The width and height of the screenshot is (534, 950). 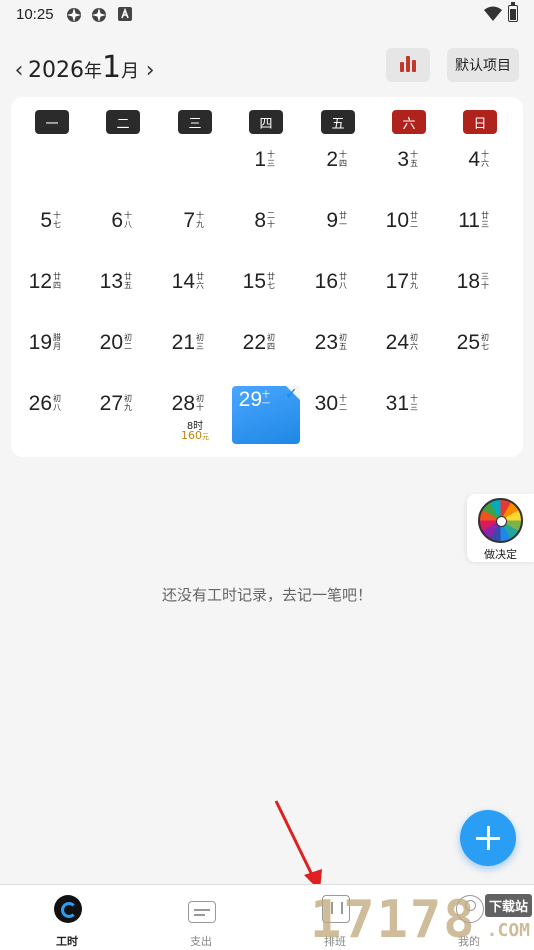 What do you see at coordinates (111, 67) in the screenshot?
I see `month-label: 1` at bounding box center [111, 67].